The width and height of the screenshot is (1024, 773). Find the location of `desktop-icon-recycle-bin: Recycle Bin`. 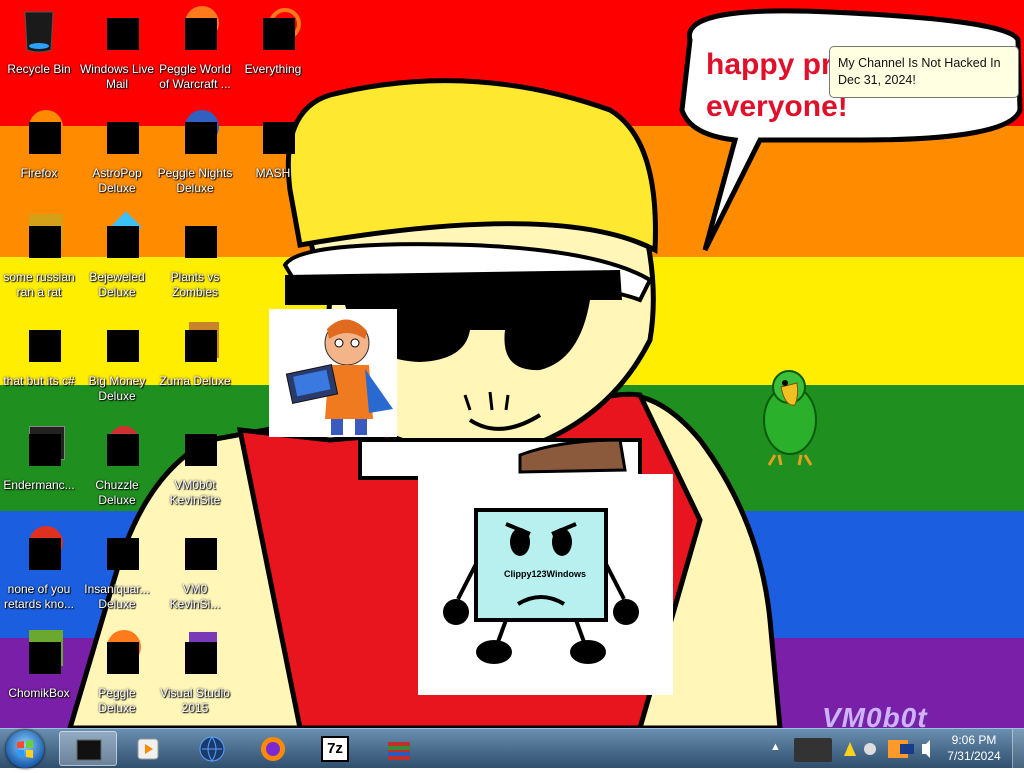

desktop-icon-recycle-bin: Recycle Bin is located at coordinates (39, 41).